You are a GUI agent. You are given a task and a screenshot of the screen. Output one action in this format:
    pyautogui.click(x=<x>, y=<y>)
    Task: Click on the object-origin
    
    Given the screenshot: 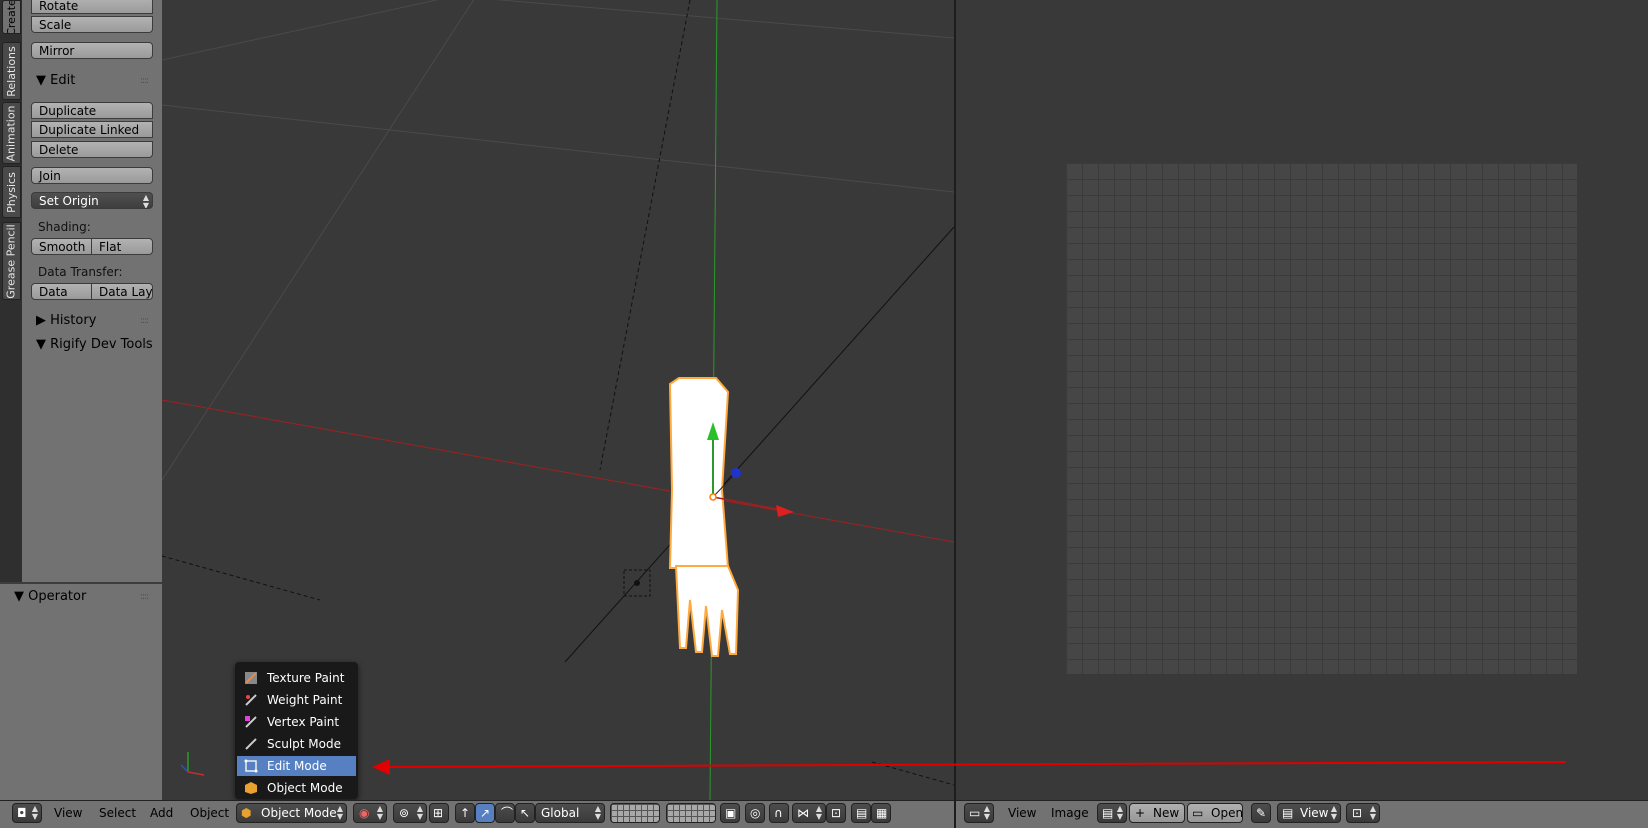 What is the action you would take?
    pyautogui.click(x=713, y=497)
    